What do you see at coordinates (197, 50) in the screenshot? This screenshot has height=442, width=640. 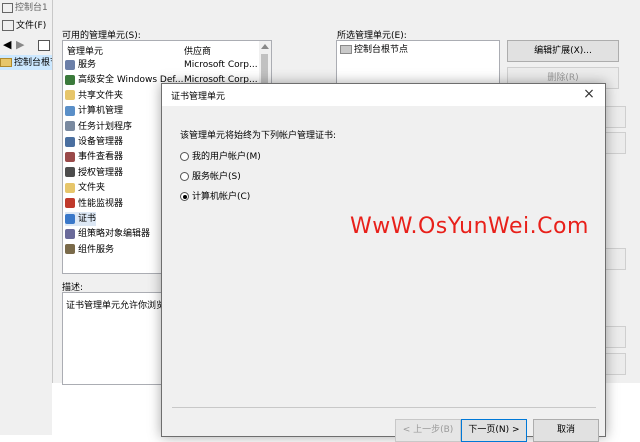 I see `column-header-vendor: 供应商` at bounding box center [197, 50].